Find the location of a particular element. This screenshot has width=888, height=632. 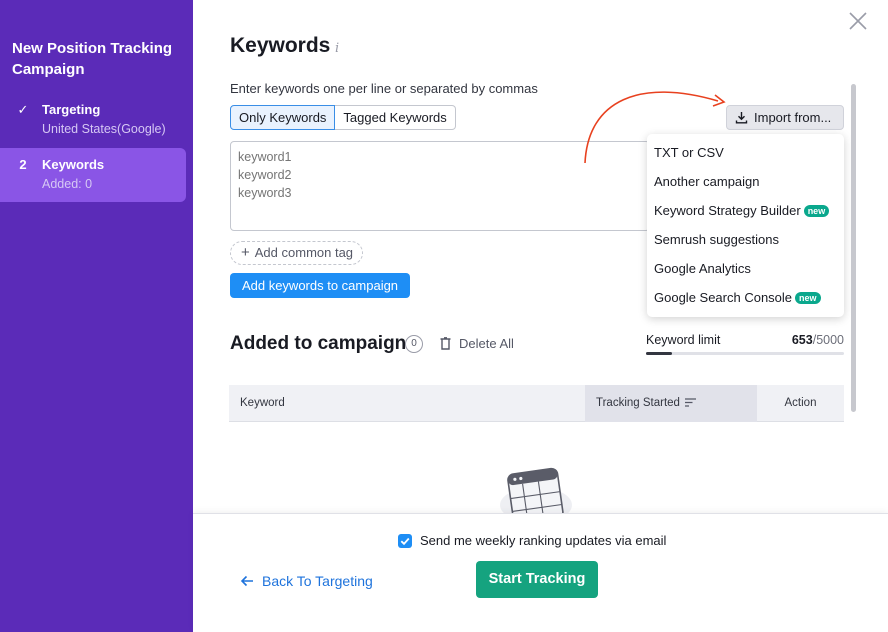

menu-item-label: TXT or CSV is located at coordinates (689, 152).